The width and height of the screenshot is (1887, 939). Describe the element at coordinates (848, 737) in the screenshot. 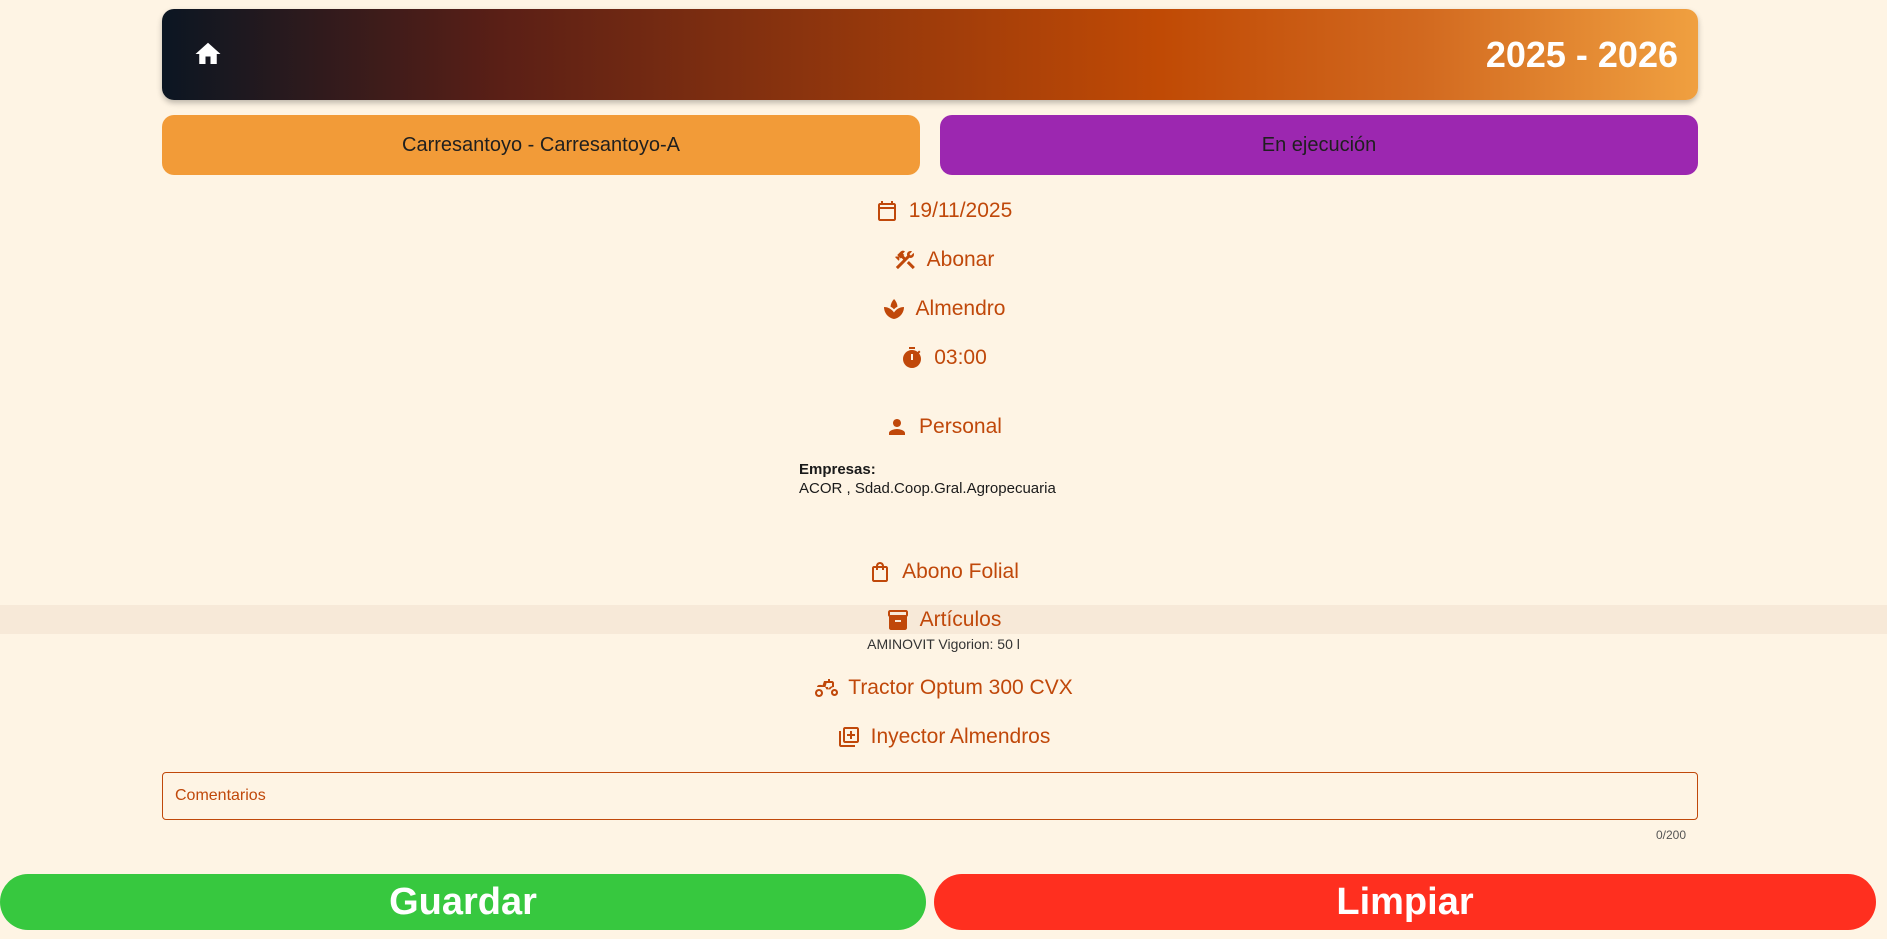

I see `library-add-icon` at that location.